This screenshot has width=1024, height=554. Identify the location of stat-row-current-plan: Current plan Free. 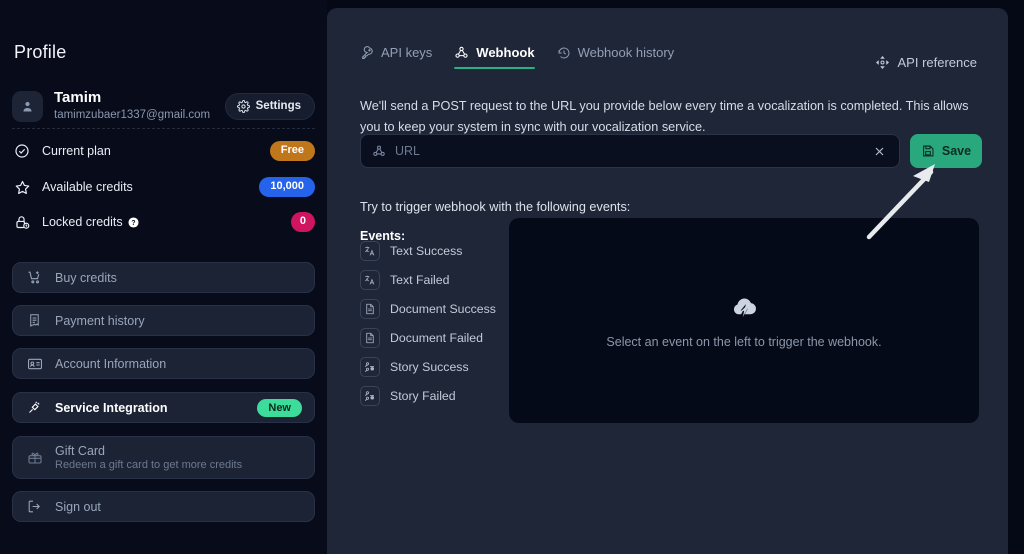
(163, 151).